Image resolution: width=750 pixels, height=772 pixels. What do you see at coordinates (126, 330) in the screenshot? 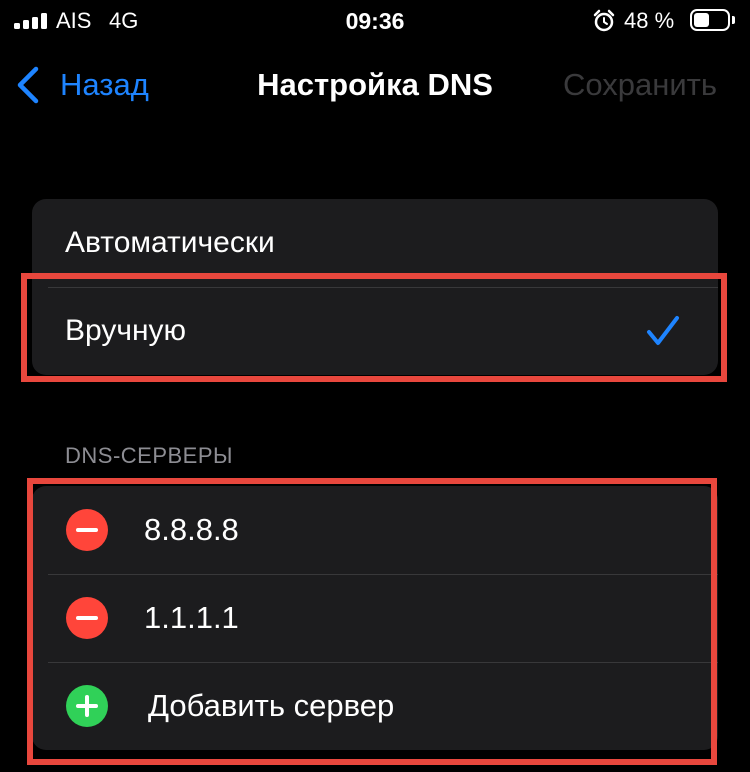
I see `option-manual-label: Вручную` at bounding box center [126, 330].